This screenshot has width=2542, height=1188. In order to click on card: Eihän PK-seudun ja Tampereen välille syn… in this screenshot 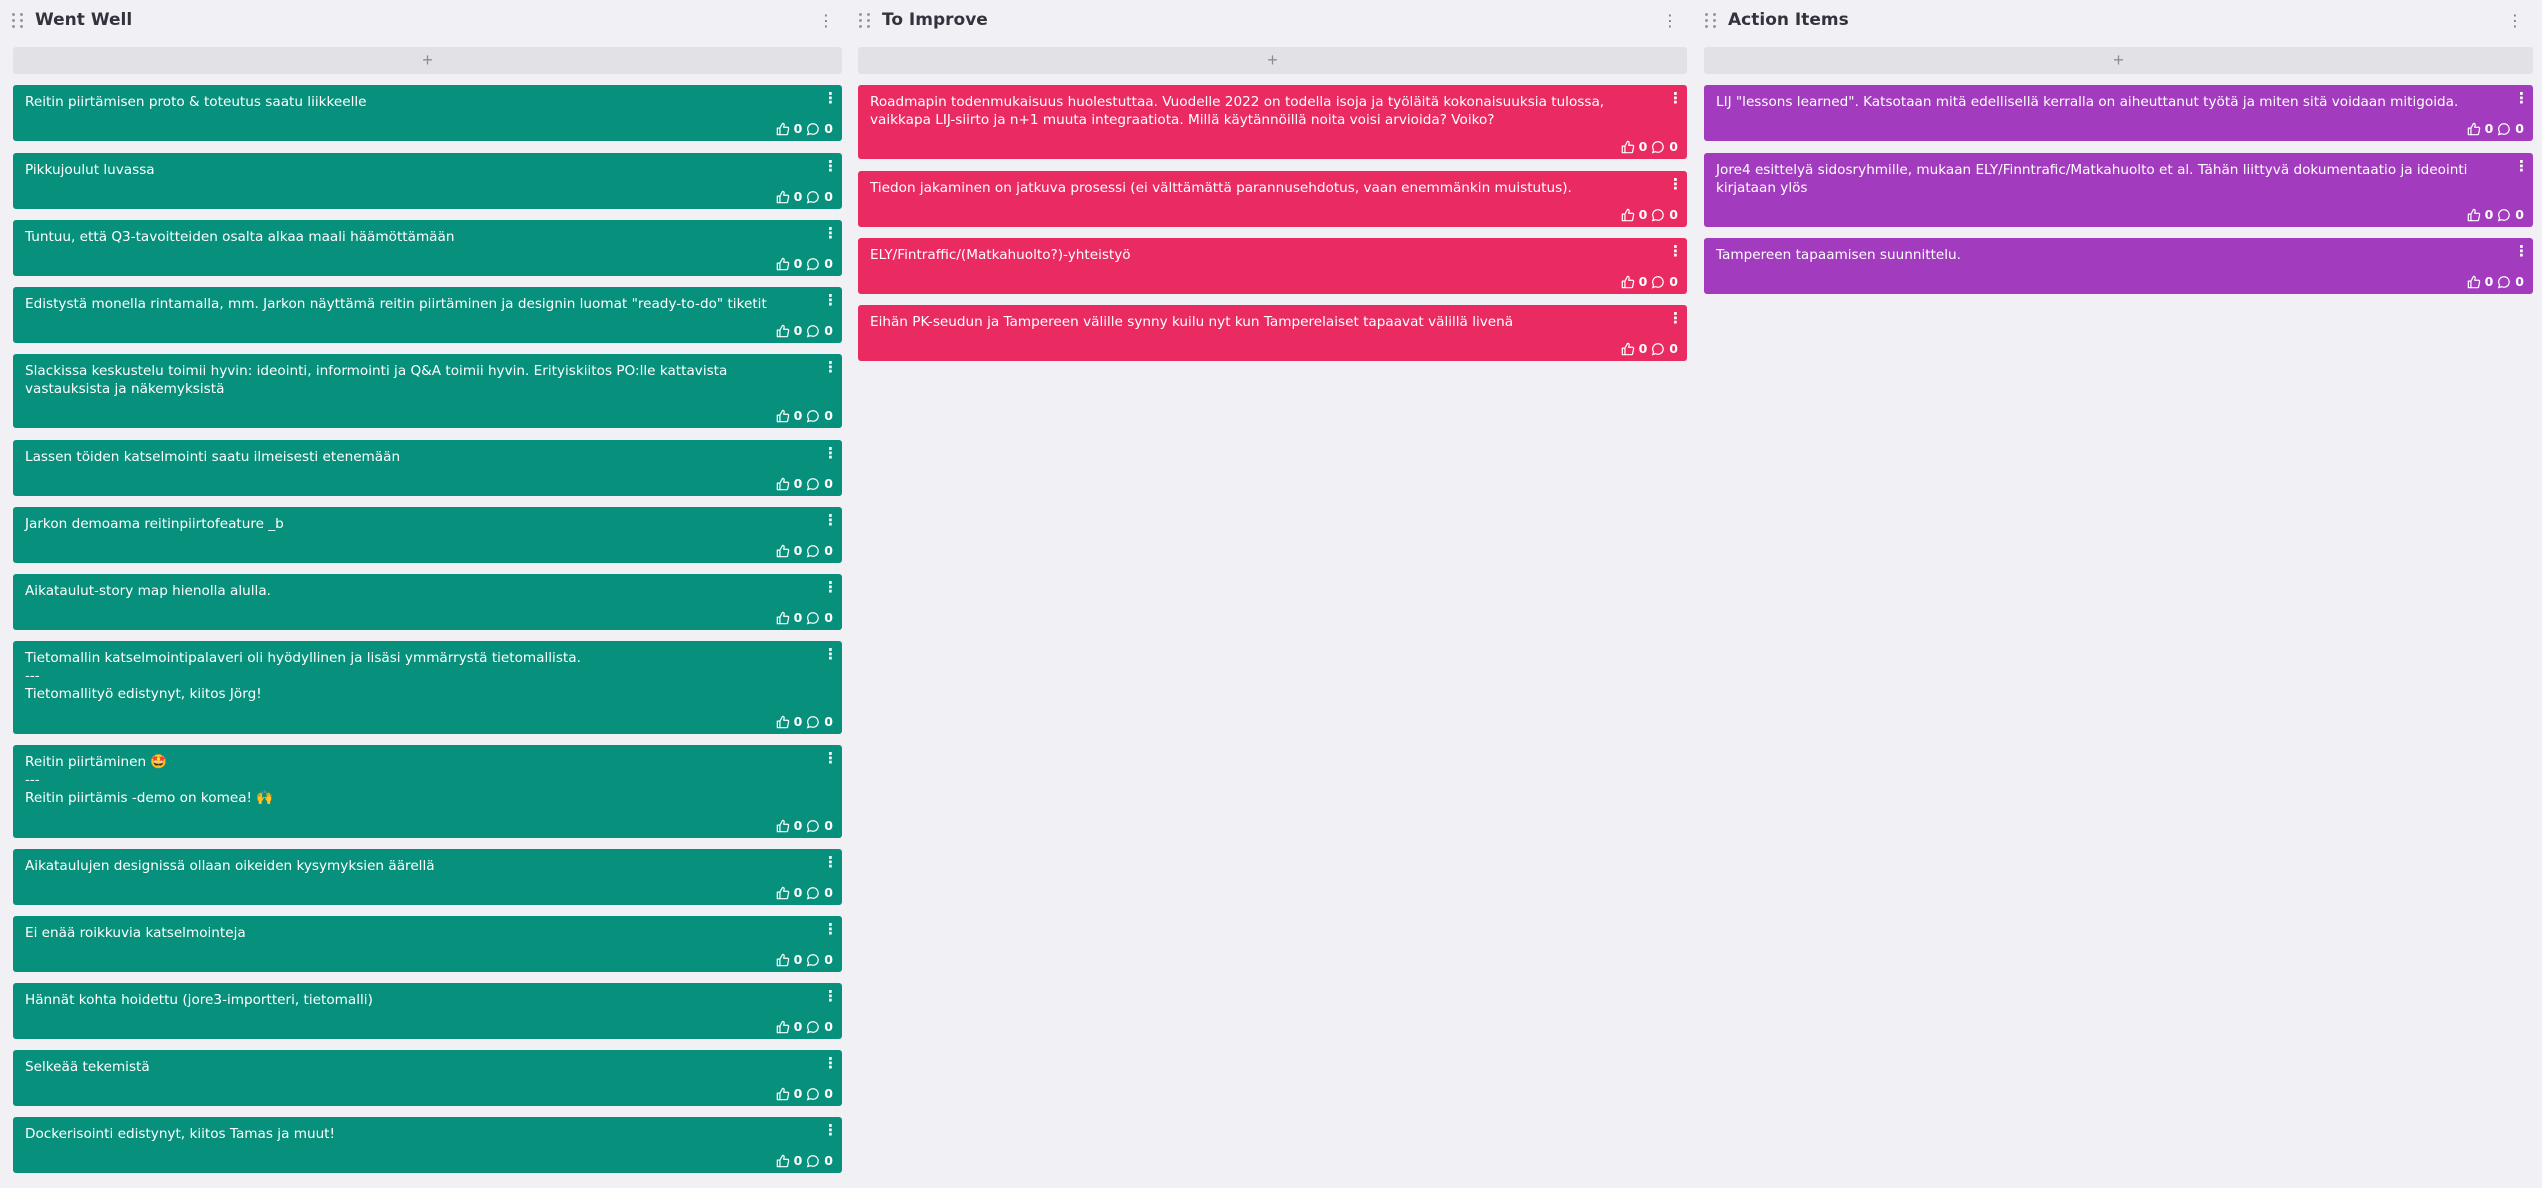, I will do `click(1272, 333)`.